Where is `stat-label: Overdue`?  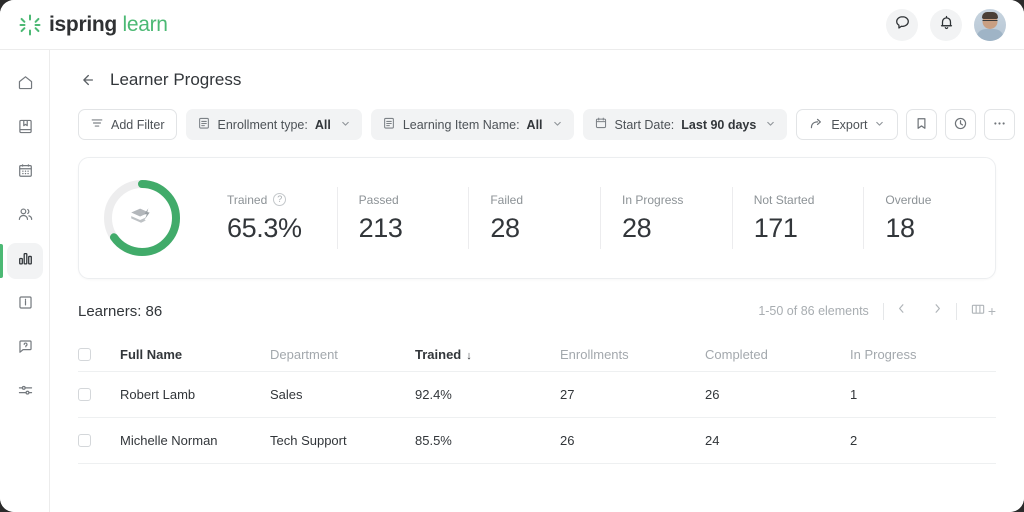 stat-label: Overdue is located at coordinates (908, 199).